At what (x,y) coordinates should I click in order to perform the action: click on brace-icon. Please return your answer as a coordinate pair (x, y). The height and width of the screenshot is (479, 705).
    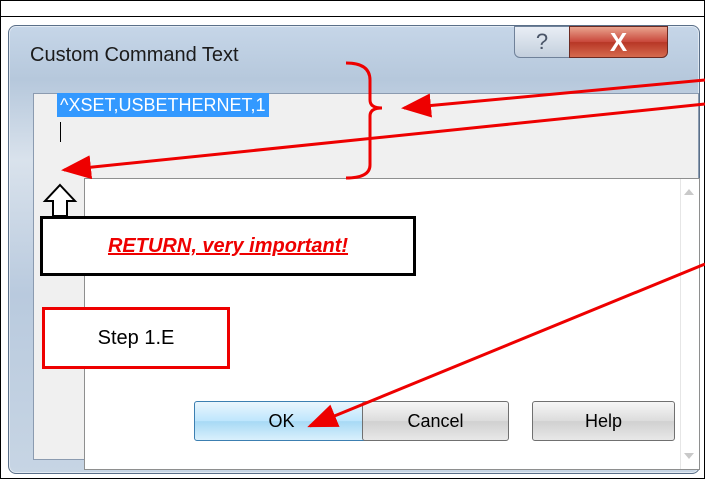
    Looking at the image, I should click on (364, 120).